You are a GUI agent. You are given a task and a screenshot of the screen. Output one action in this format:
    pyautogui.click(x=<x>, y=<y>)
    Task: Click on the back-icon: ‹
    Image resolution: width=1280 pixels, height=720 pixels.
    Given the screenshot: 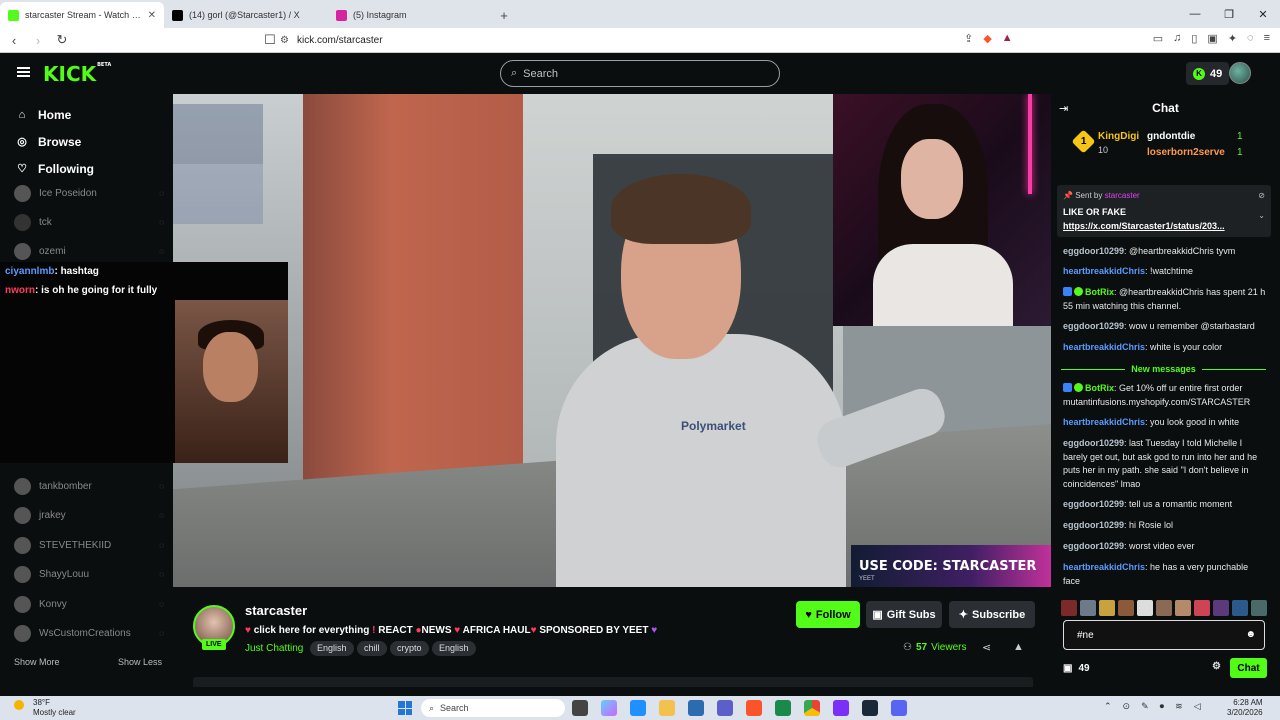 What is the action you would take?
    pyautogui.click(x=14, y=40)
    